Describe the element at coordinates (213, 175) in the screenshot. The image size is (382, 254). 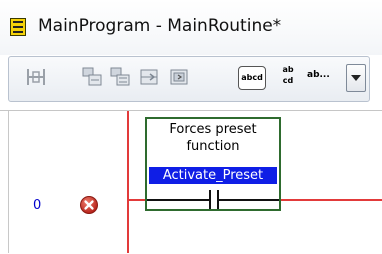
I see `instruction-tag: Activate_Preset` at that location.